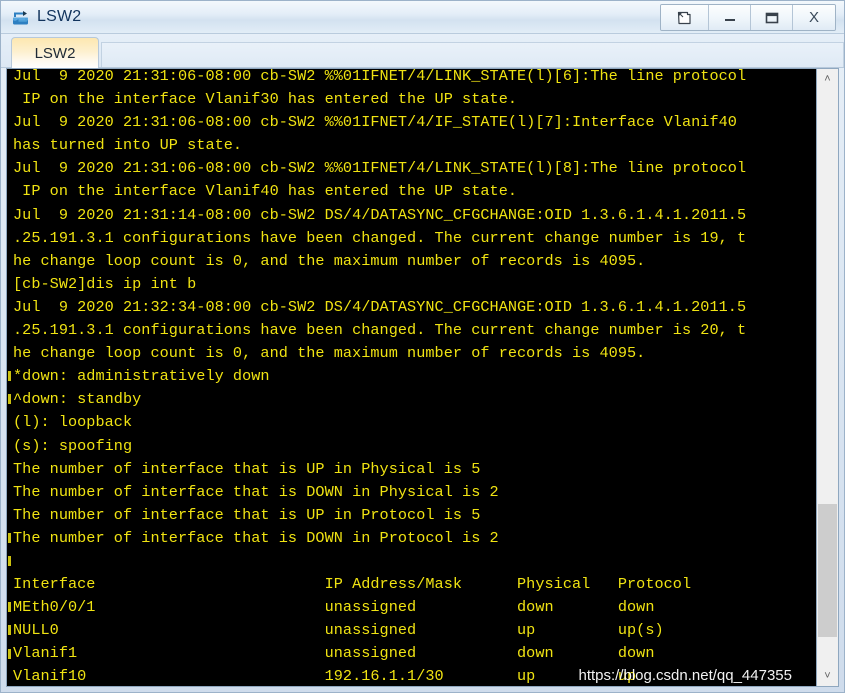  I want to click on scroll-down-button: ˅, so click(827, 676).